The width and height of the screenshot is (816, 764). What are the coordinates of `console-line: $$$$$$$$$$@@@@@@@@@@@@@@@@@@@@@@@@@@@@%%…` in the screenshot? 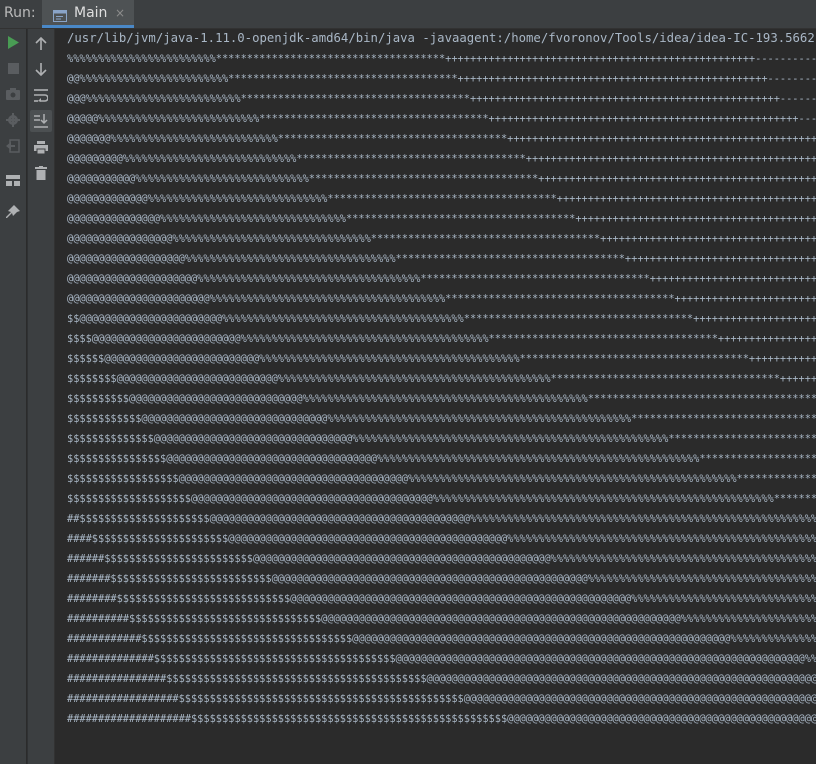 It's located at (441, 399).